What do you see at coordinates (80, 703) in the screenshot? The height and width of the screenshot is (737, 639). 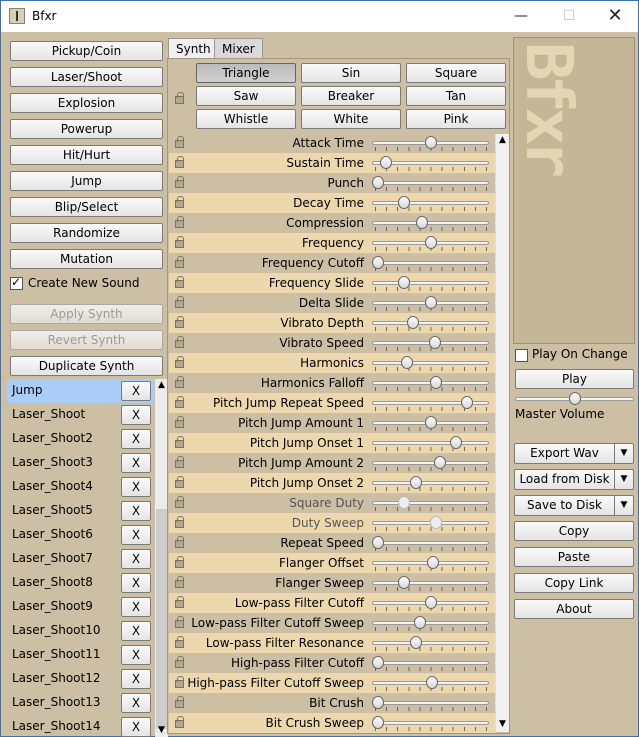 I see `list-item: Laser_Shoot13 X` at bounding box center [80, 703].